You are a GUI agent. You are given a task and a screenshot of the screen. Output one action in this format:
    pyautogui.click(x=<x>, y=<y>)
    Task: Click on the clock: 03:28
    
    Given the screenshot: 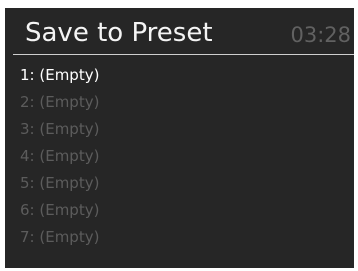 What is the action you would take?
    pyautogui.click(x=320, y=35)
    